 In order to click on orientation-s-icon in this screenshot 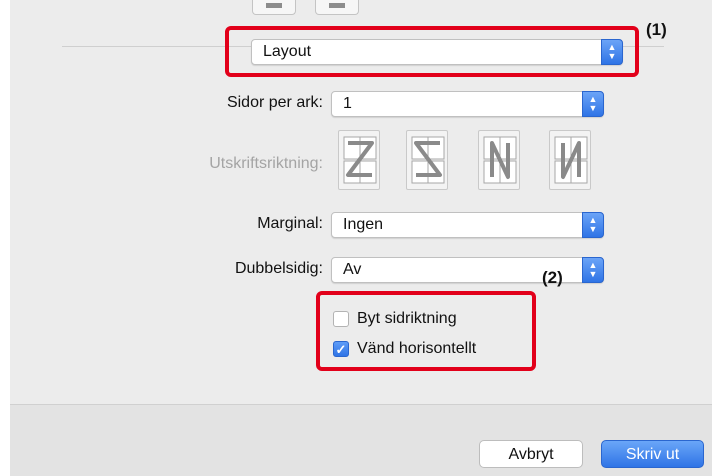, I will do `click(428, 160)`.